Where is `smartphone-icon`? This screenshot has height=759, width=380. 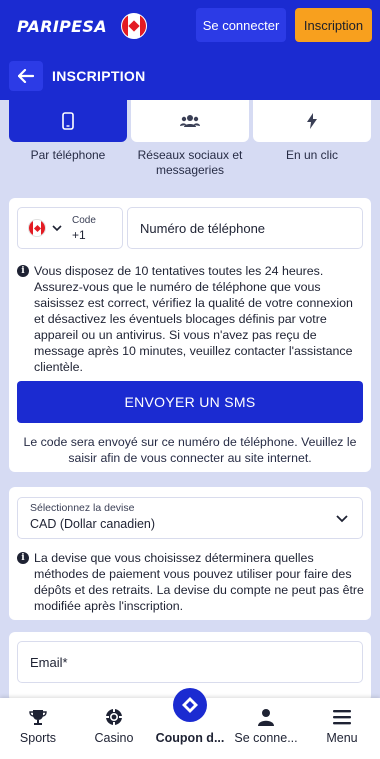
smartphone-icon is located at coordinates (68, 121).